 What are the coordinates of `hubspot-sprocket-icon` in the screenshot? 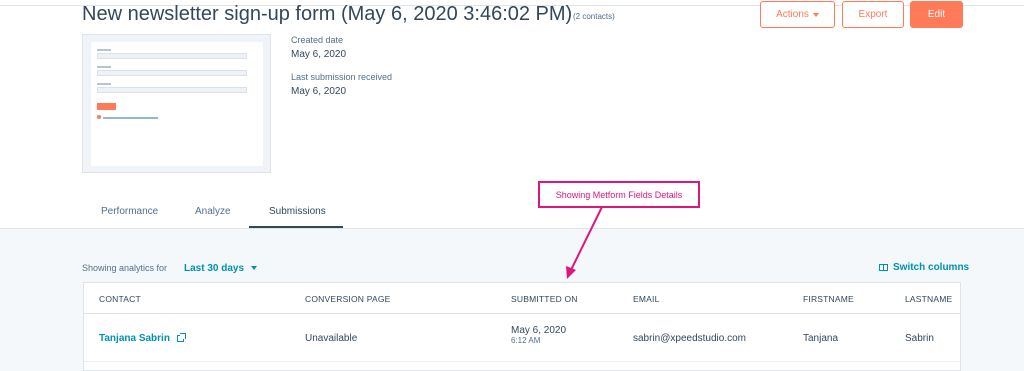 It's located at (99, 117).